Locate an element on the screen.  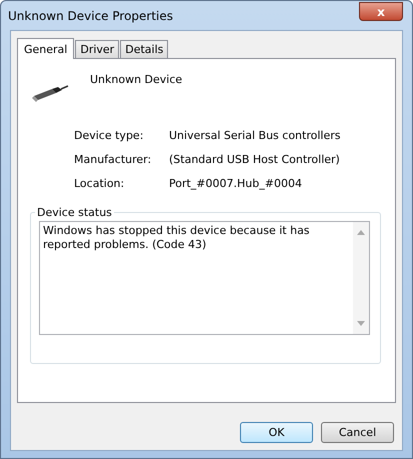
property-value: (Standard USB Host Controller) is located at coordinates (255, 159).